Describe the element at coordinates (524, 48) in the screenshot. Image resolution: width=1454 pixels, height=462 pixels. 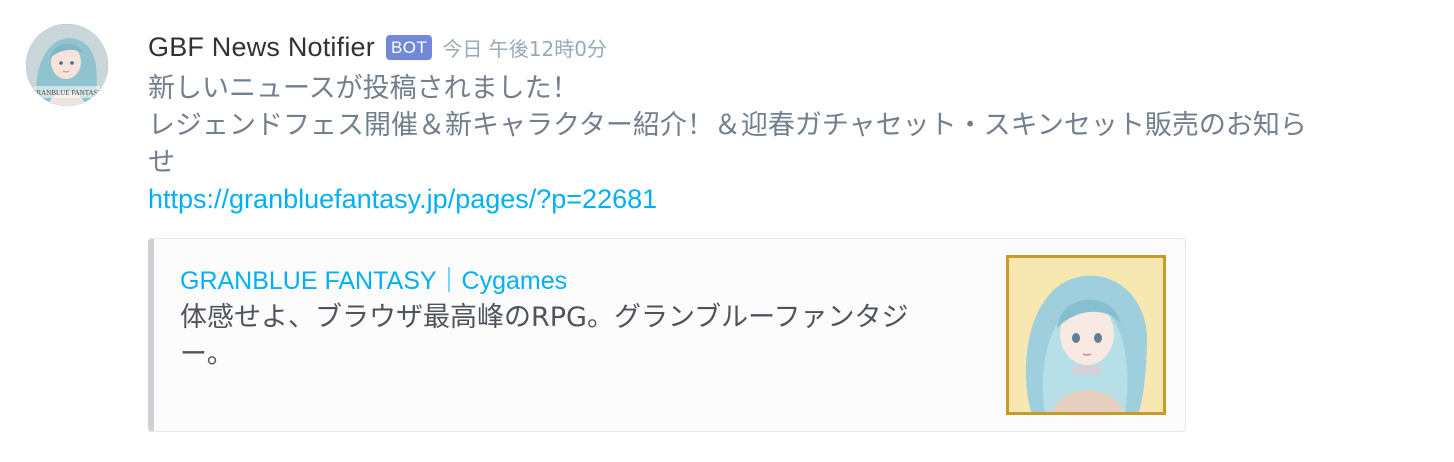
I see `message-timestamp: 今日 午後12時0分` at that location.